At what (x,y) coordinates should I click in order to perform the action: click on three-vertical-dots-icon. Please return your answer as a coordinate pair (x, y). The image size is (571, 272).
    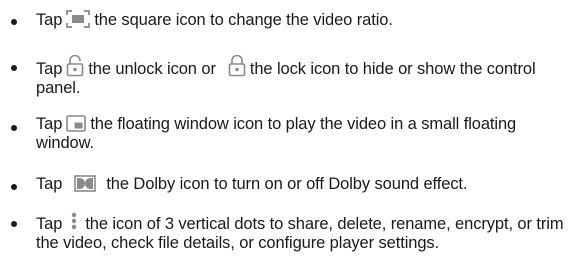
    Looking at the image, I should click on (74, 221).